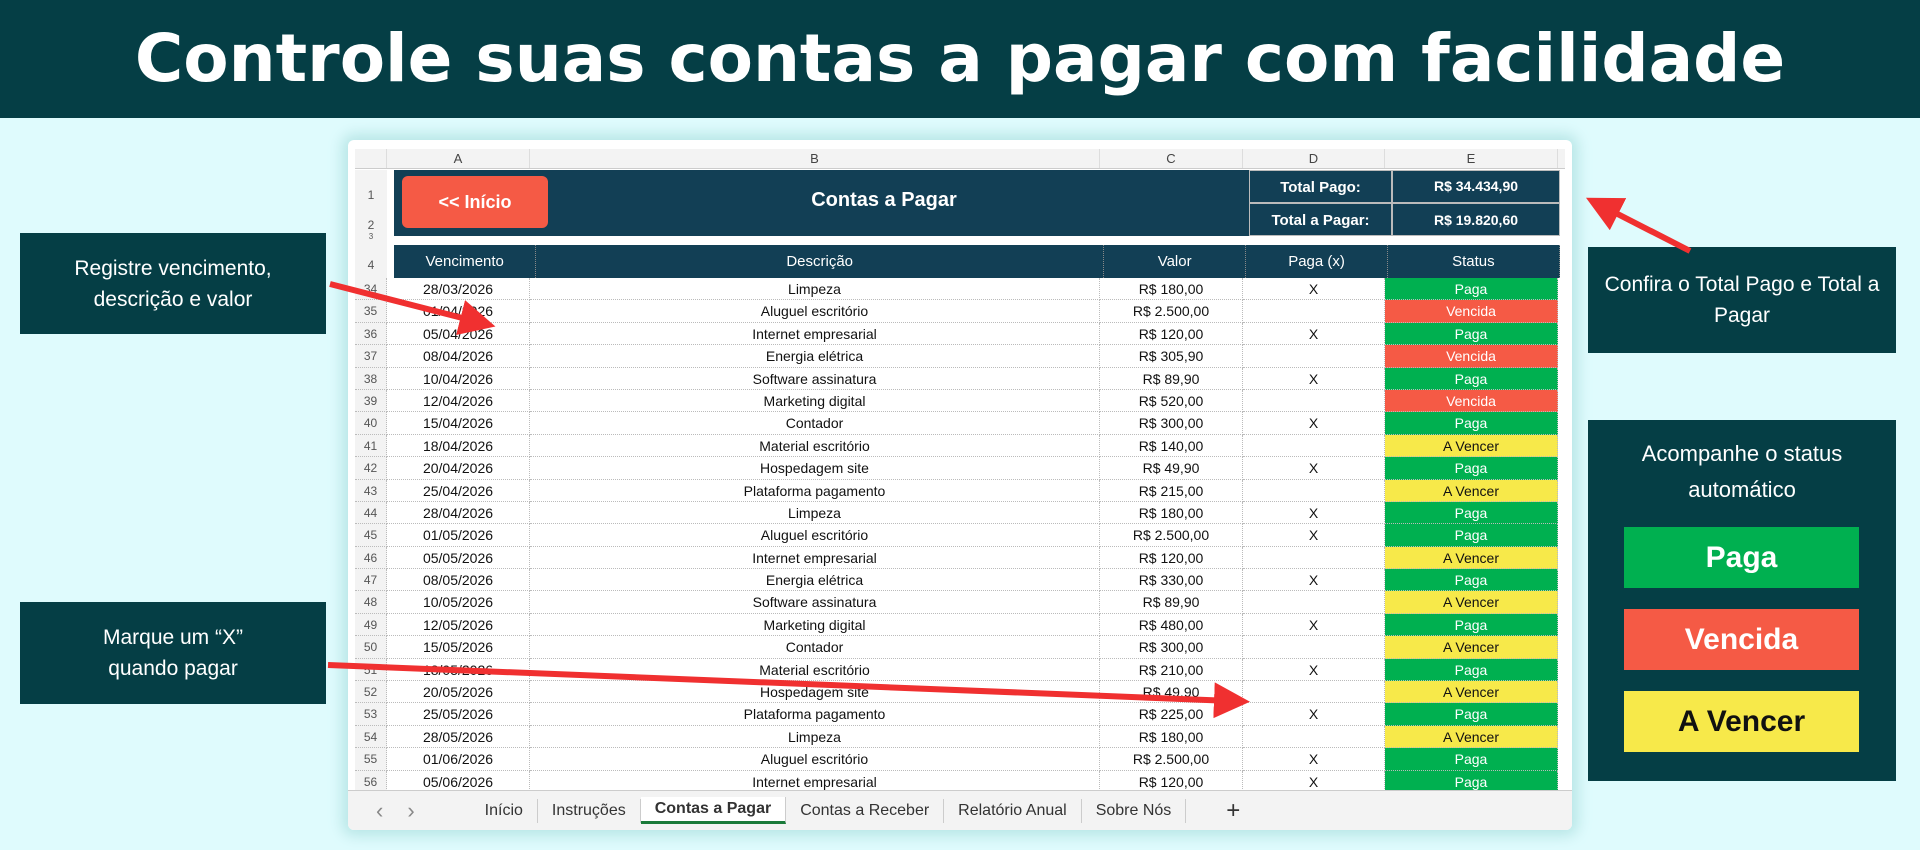 The width and height of the screenshot is (1920, 850). What do you see at coordinates (1171, 580) in the screenshot?
I see `cell-valor: R$ 330,00` at bounding box center [1171, 580].